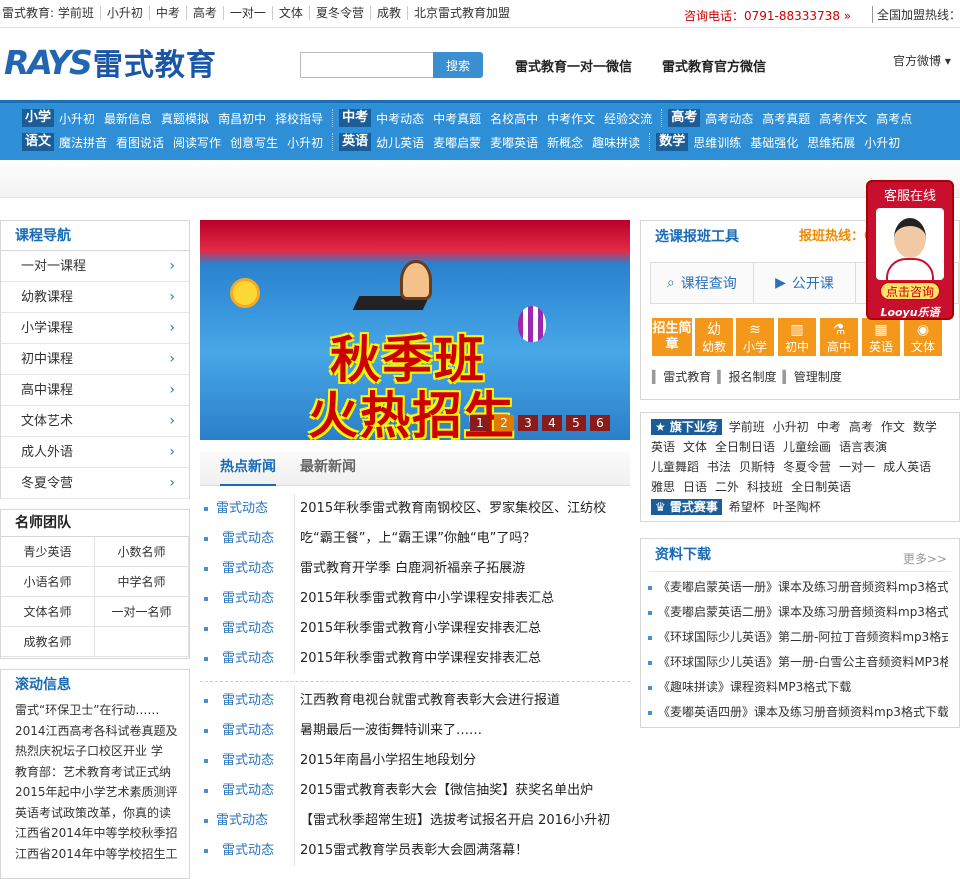  Describe the element at coordinates (400, 118) in the screenshot. I see `nav-item: 中考动态` at that location.